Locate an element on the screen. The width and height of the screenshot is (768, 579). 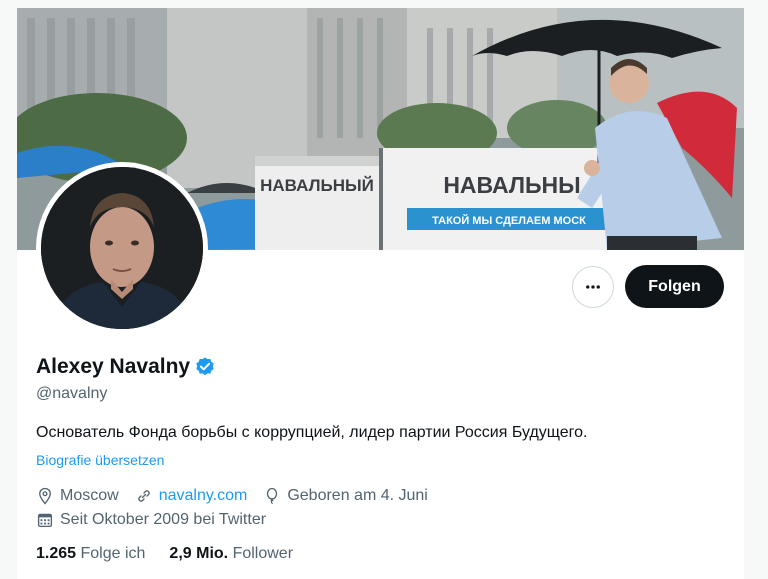
banner-sign-right: НАВАЛЬНЫ is located at coordinates (511, 185).